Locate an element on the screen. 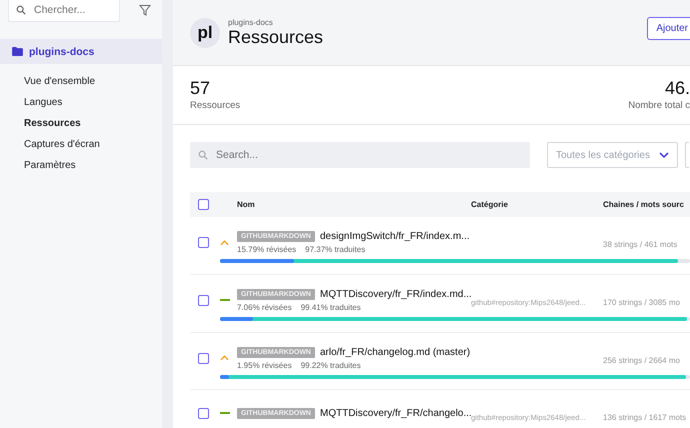  column-header: Catégorie is located at coordinates (537, 204).